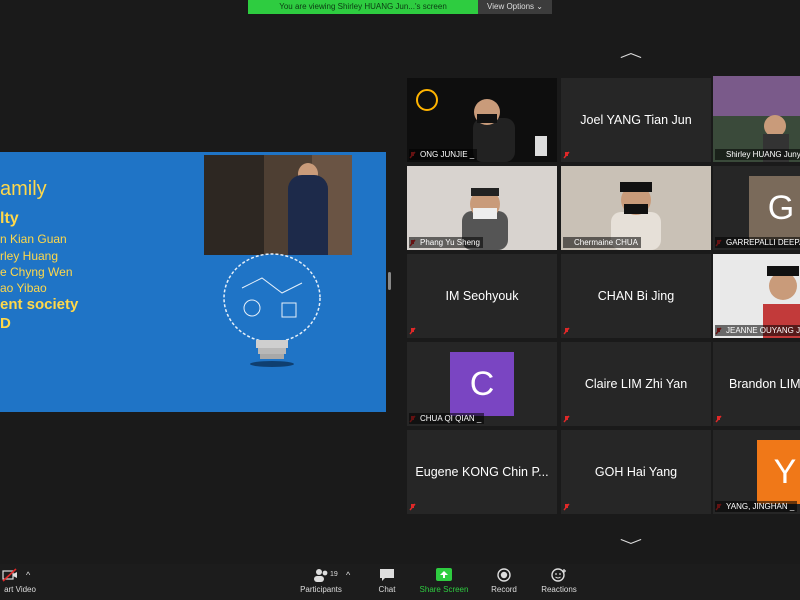 Image resolution: width=800 pixels, height=600 pixels. I want to click on participant-tile-active-speaker: Shirley HUANG Junyin, so click(756, 119).